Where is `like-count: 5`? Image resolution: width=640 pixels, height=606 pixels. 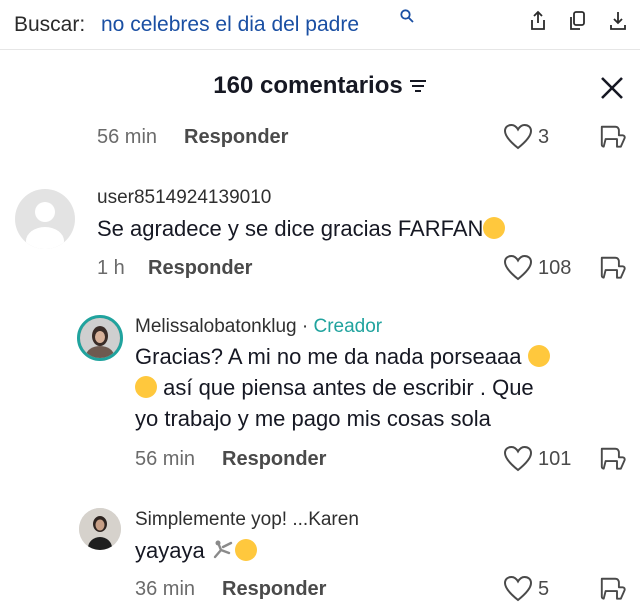
like-count: 5 is located at coordinates (544, 589).